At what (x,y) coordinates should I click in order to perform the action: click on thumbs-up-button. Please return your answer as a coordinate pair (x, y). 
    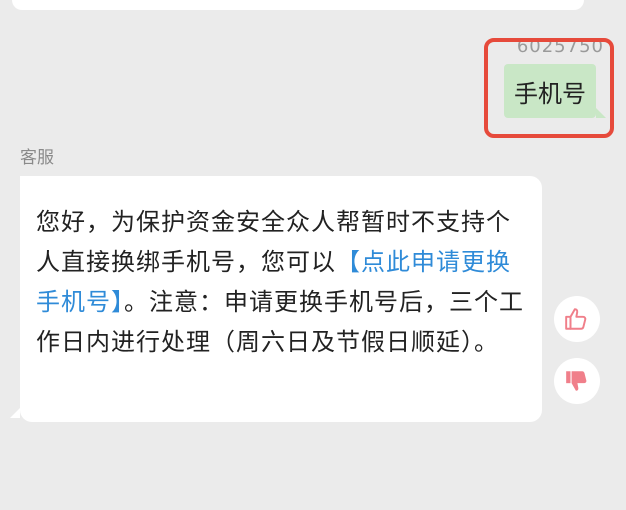
    Looking at the image, I should click on (577, 319).